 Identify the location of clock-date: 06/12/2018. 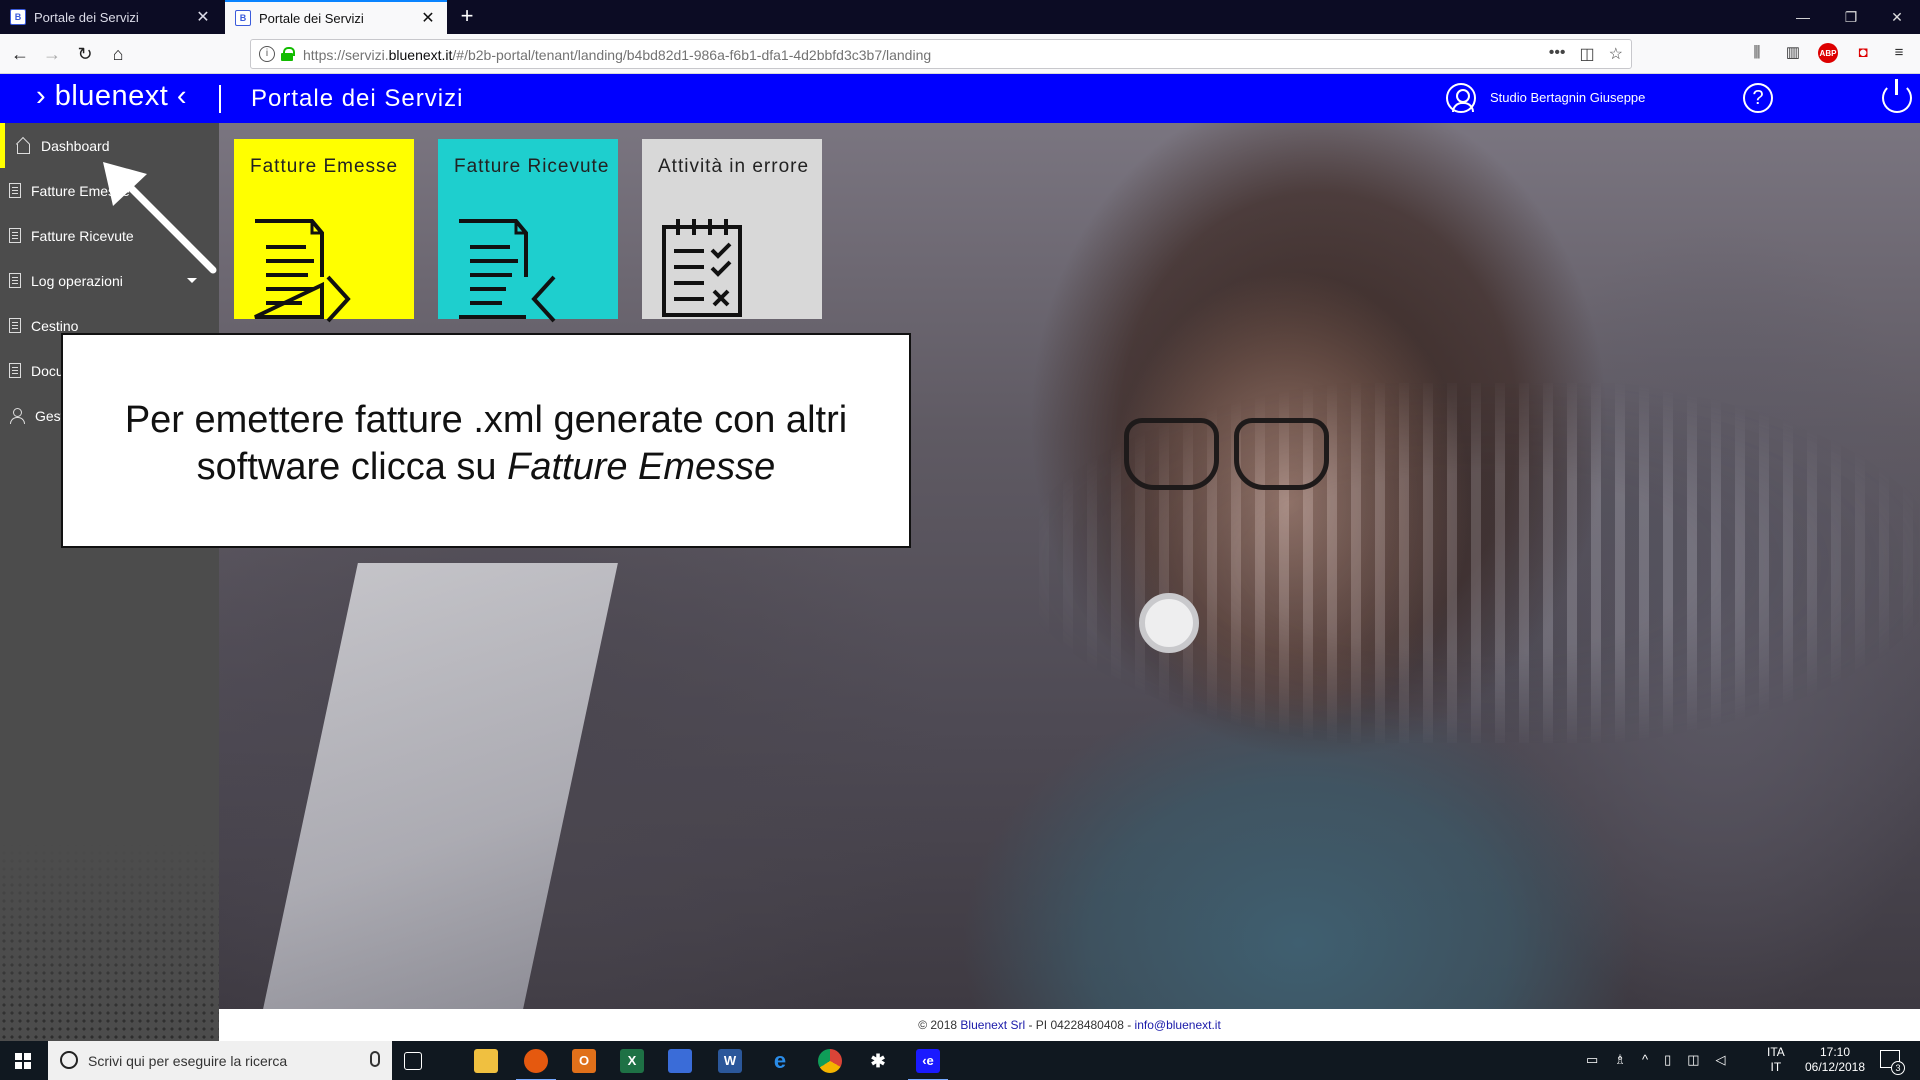
(1835, 1067).